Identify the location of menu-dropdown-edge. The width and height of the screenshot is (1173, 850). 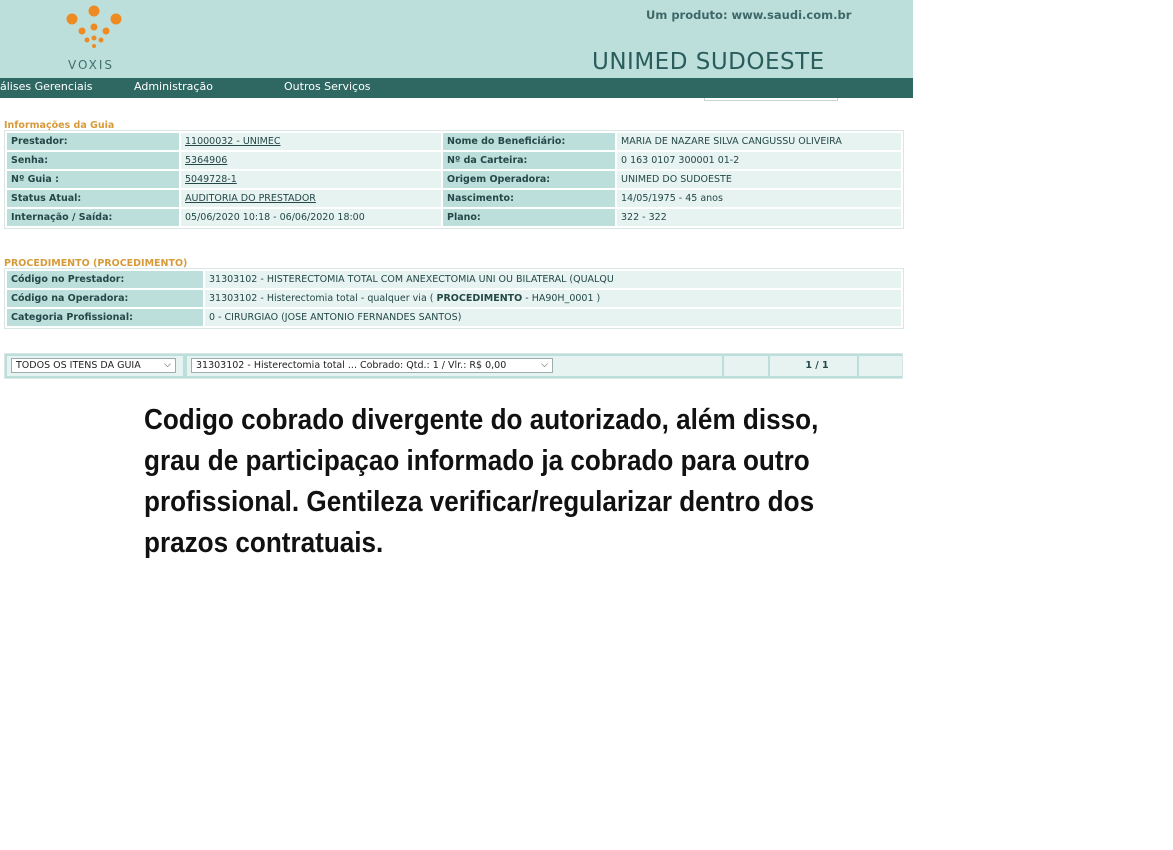
(771, 99).